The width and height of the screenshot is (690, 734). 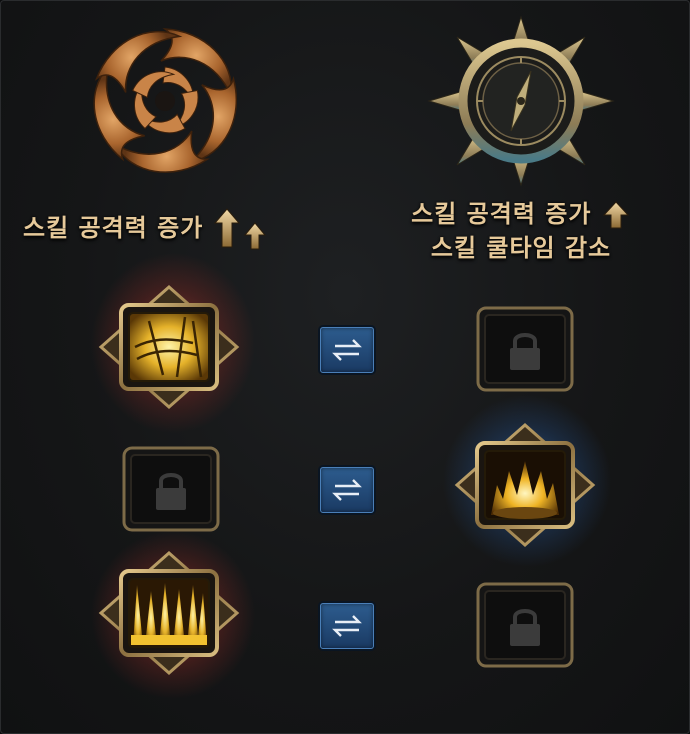 I want to click on skill-slot-row3-right, so click(x=525, y=625).